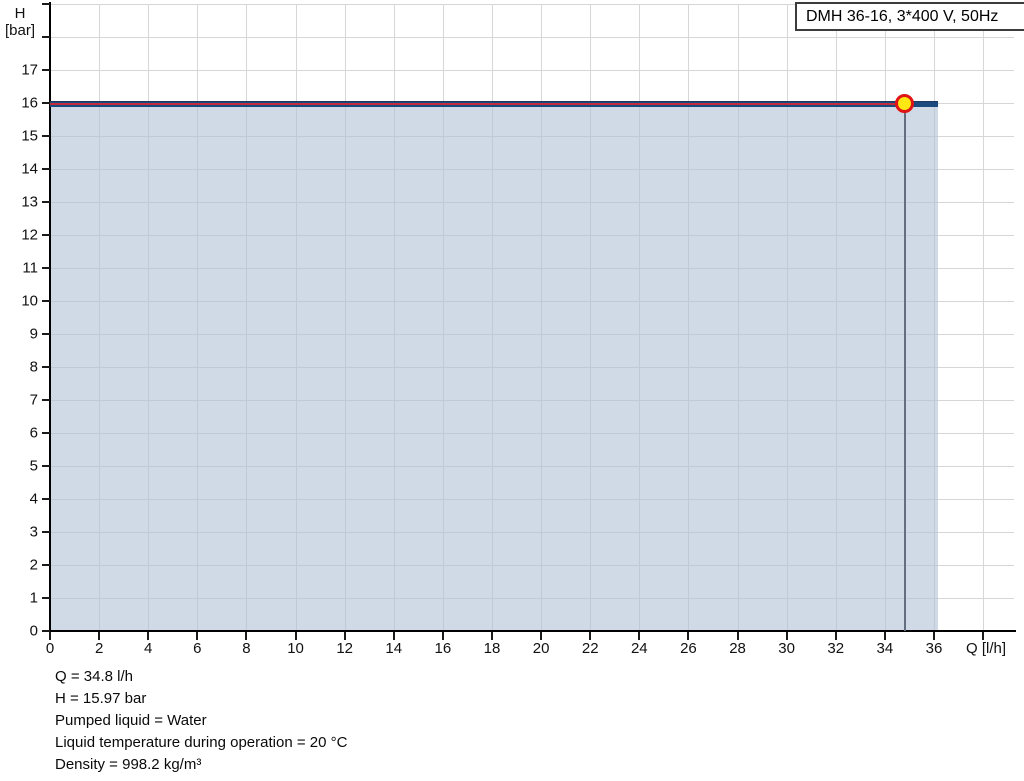 The height and width of the screenshot is (781, 1024). Describe the element at coordinates (541, 648) in the screenshot. I see `x-tick-label: 20` at that location.